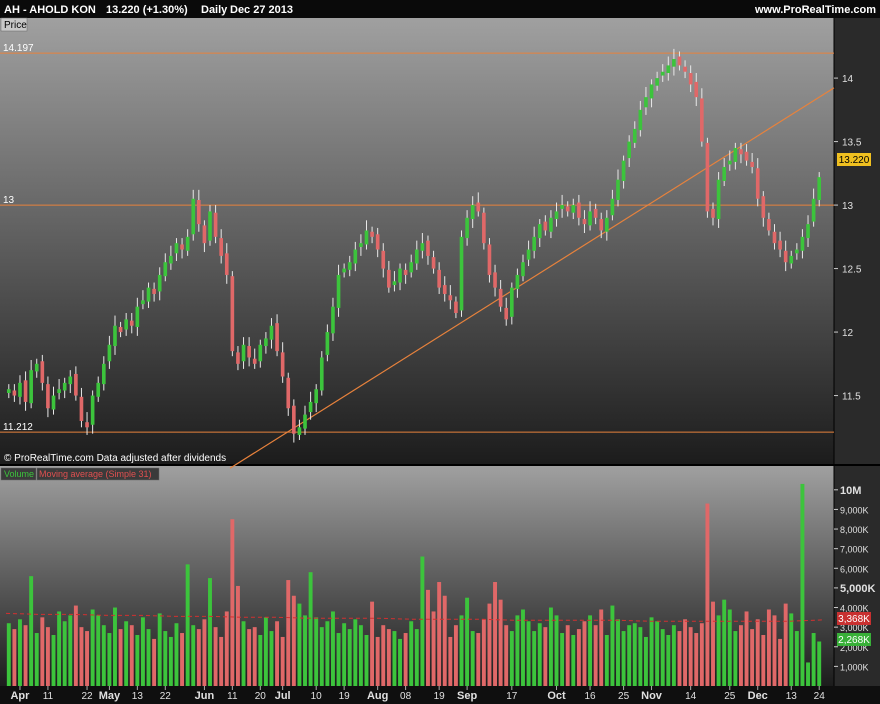 This screenshot has width=880, height=704. Describe the element at coordinates (87, 696) in the screenshot. I see `date-tick-label: 22` at that location.